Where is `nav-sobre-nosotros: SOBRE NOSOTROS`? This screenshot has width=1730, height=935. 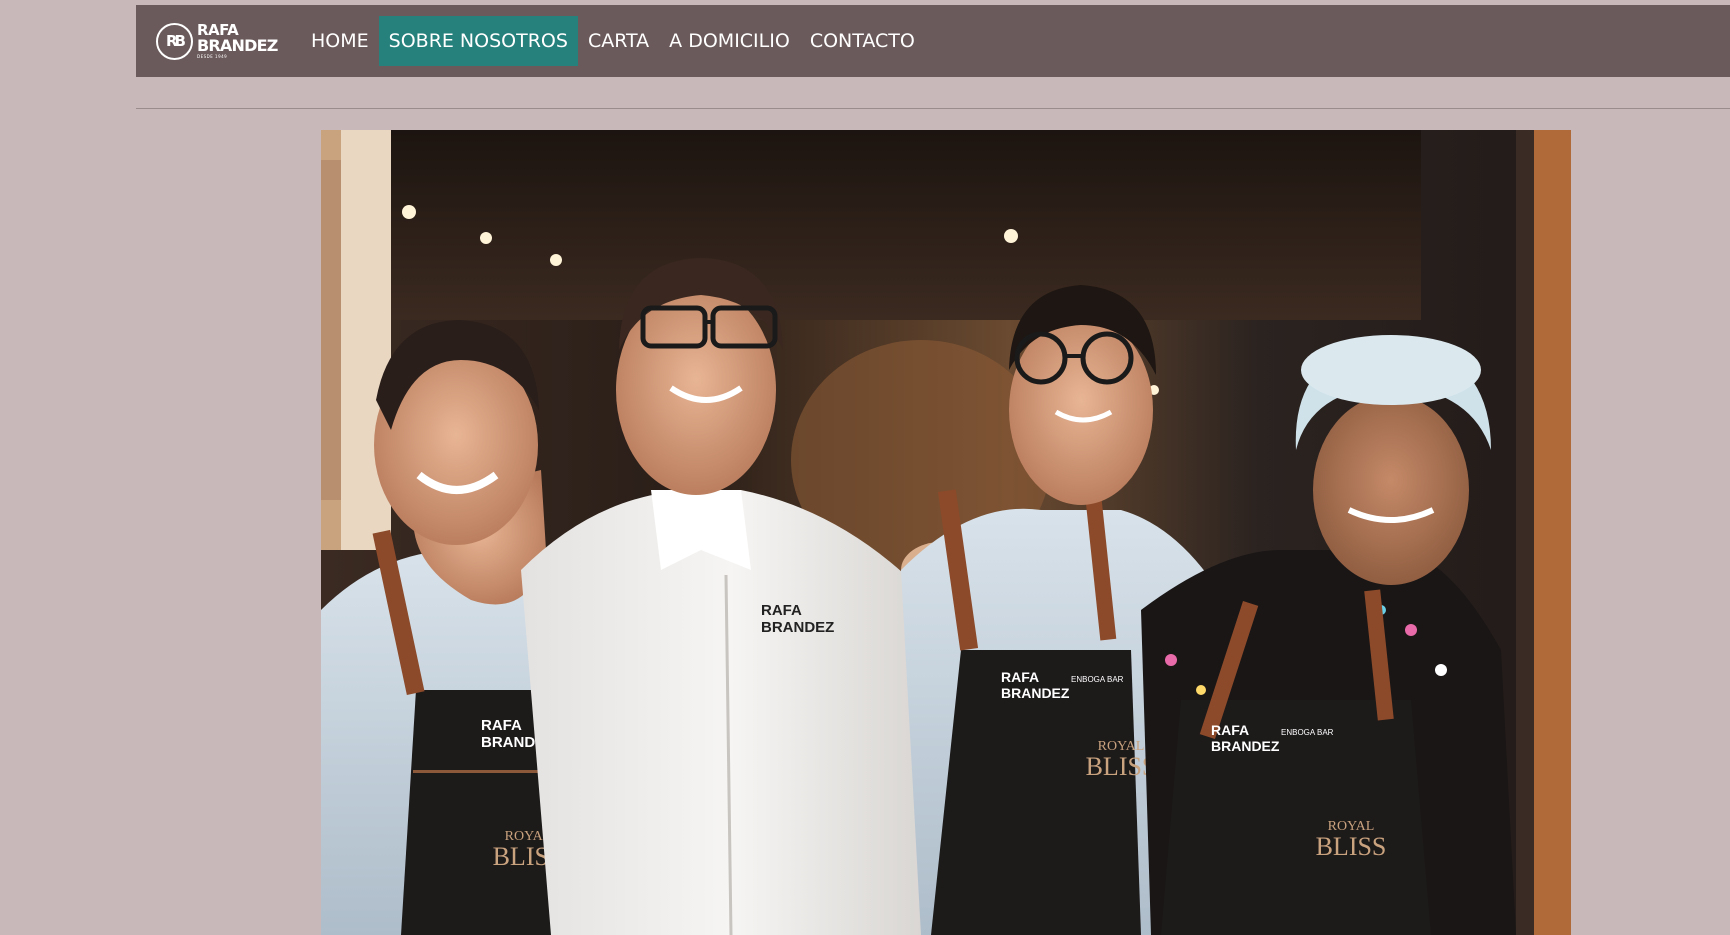 nav-sobre-nosotros: SOBRE NOSOTROS is located at coordinates (478, 41).